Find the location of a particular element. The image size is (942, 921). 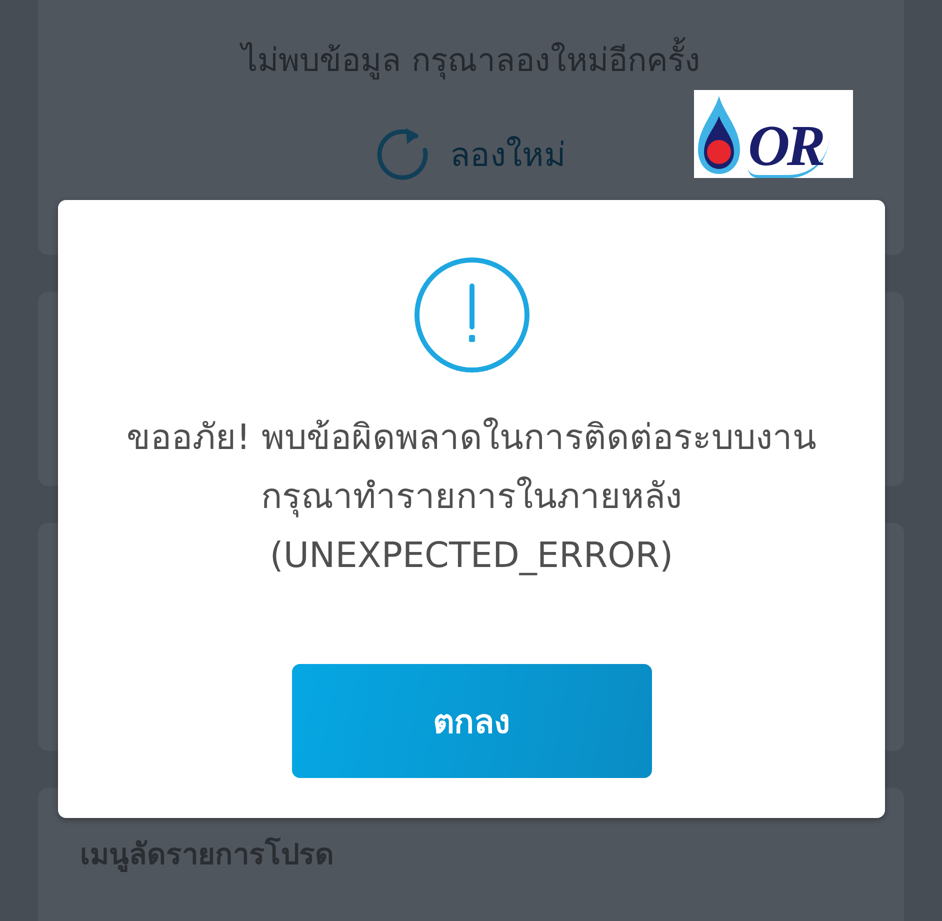

exclamation-circle-icon is located at coordinates (472, 315).